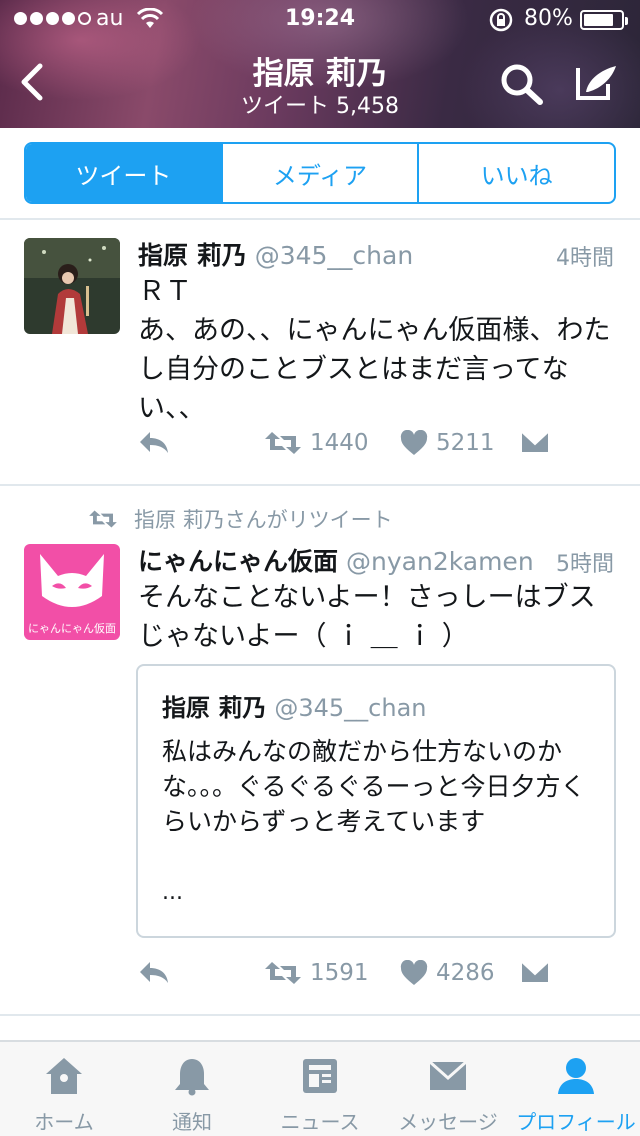 Image resolution: width=640 pixels, height=1136 pixels. What do you see at coordinates (378, 976) in the screenshot?
I see `tweet-actions: 1591 4286` at bounding box center [378, 976].